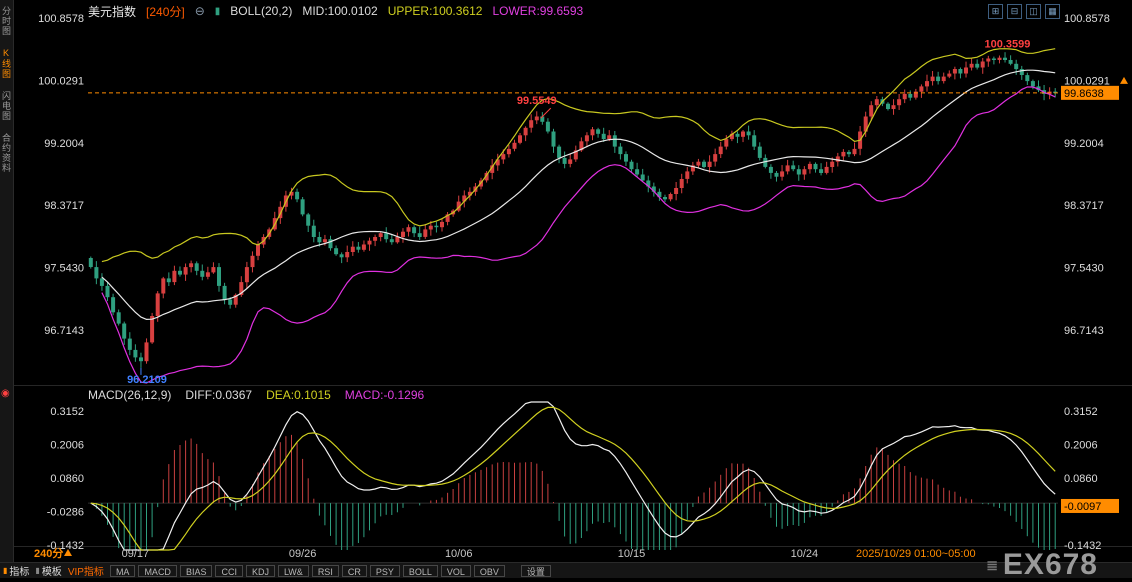 Image resolution: width=1132 pixels, height=582 pixels. What do you see at coordinates (200, 11) in the screenshot?
I see `zoom-out-icon: ⊖` at bounding box center [200, 11].